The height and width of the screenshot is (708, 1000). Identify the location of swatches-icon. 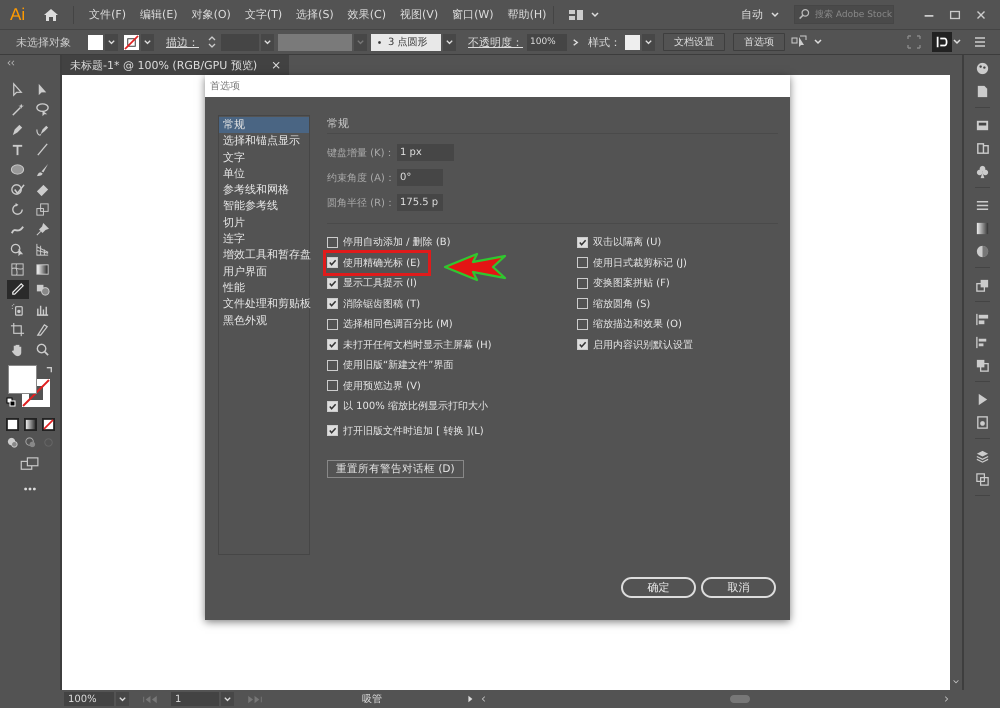
(982, 148).